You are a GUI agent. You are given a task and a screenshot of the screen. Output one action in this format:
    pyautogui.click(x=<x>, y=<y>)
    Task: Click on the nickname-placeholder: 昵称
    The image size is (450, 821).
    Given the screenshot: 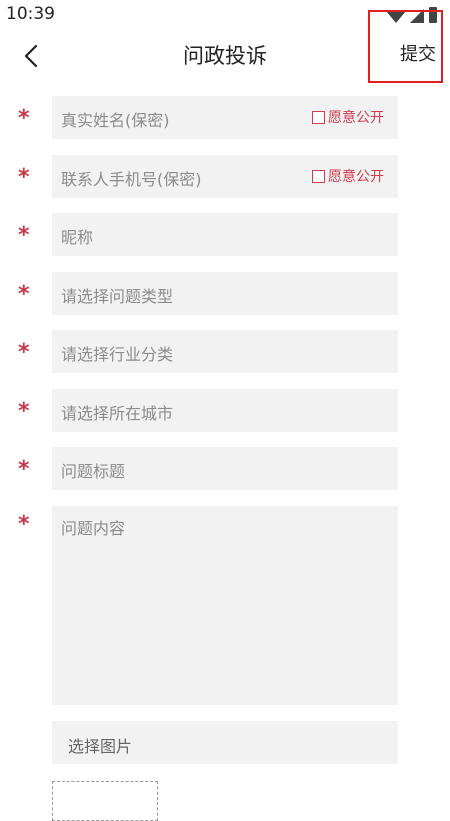 What is the action you would take?
    pyautogui.click(x=77, y=237)
    